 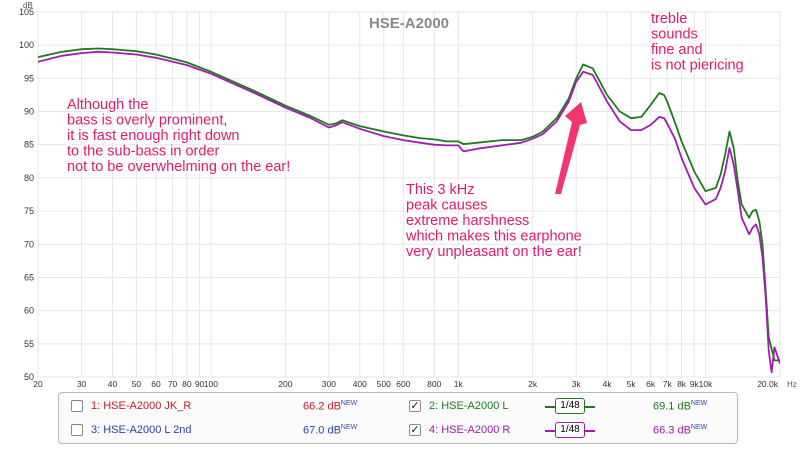 What do you see at coordinates (153, 136) in the screenshot?
I see `annotation-line: it is fast enough right down` at bounding box center [153, 136].